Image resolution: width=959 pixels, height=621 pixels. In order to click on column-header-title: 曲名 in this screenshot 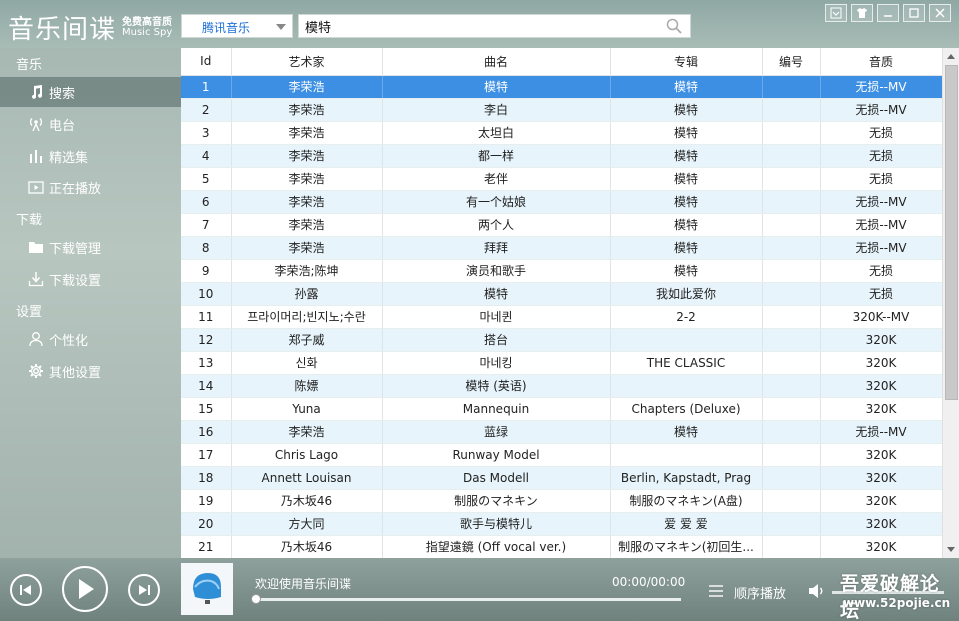, I will do `click(496, 62)`.